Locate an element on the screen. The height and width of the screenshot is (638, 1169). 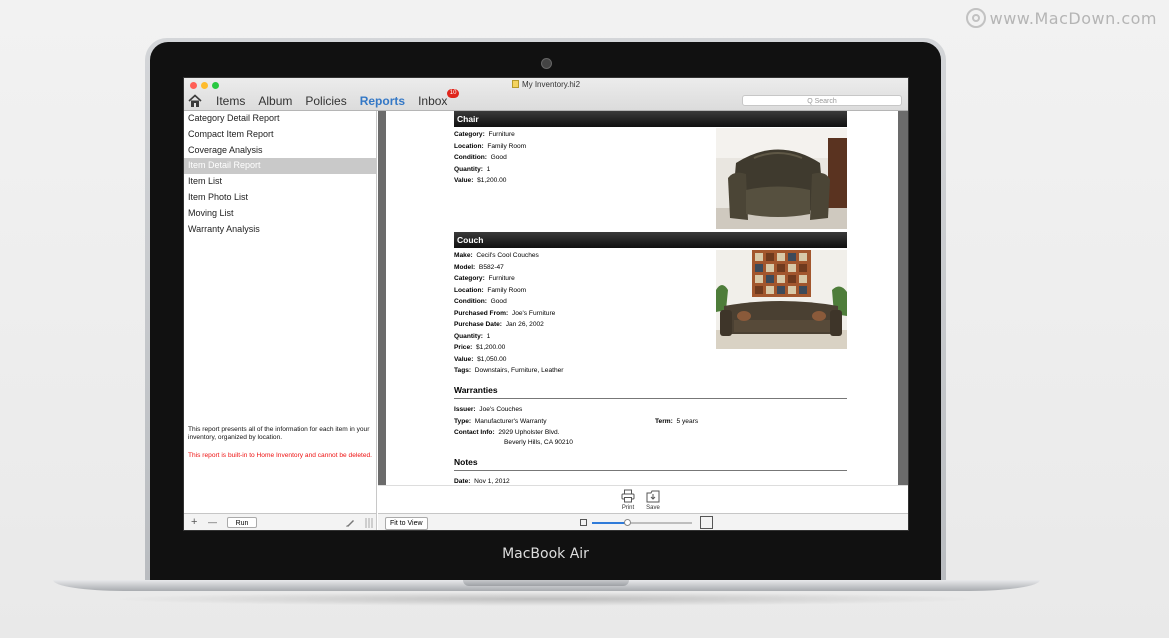
sidebar-item-item-photo-list: Item Photo List is located at coordinates (280, 198).